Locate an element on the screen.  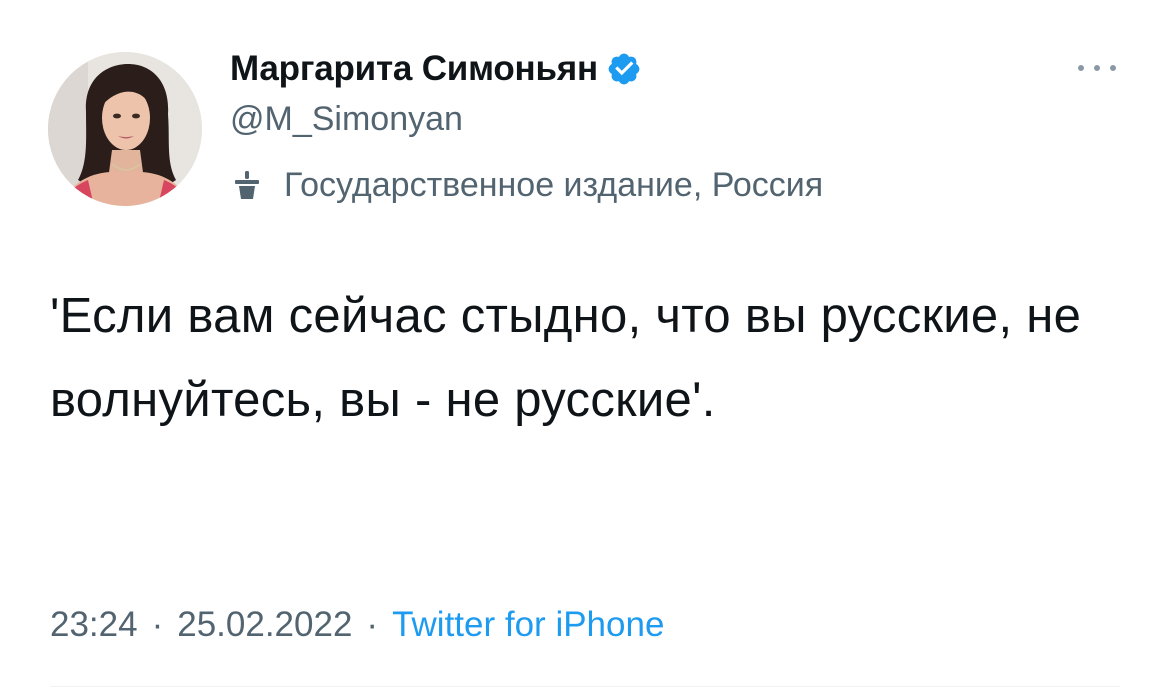
state-media-label: Государственное издание, Россия is located at coordinates (526, 185).